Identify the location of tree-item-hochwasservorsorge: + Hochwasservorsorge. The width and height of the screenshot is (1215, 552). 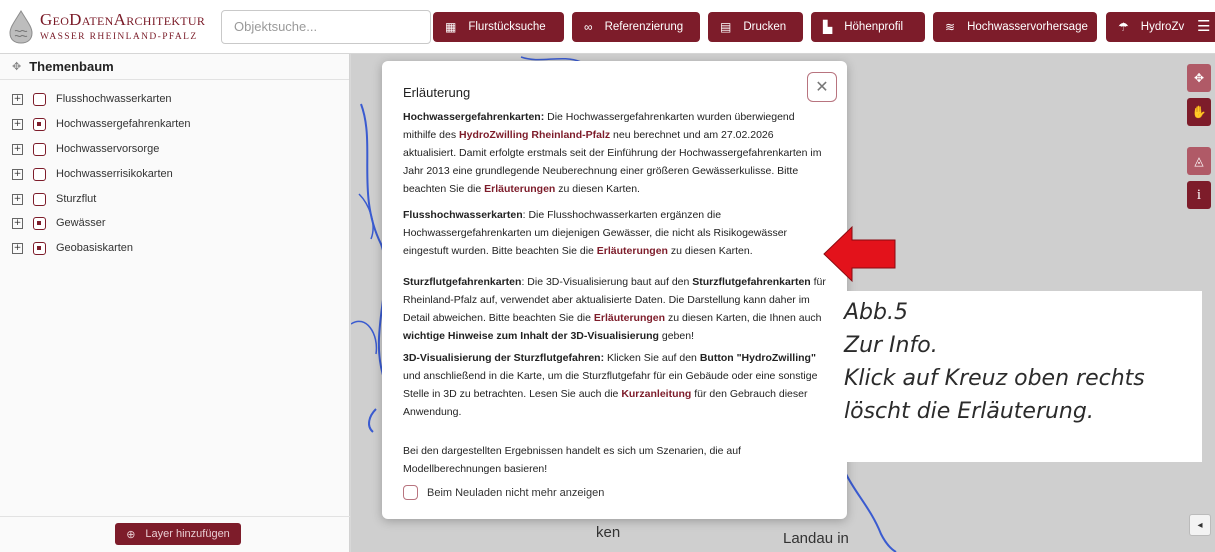
(85, 149).